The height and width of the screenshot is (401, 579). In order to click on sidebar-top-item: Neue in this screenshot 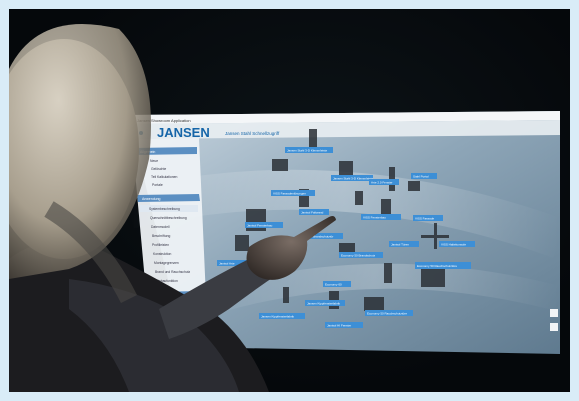, I will do `click(154, 161)`.